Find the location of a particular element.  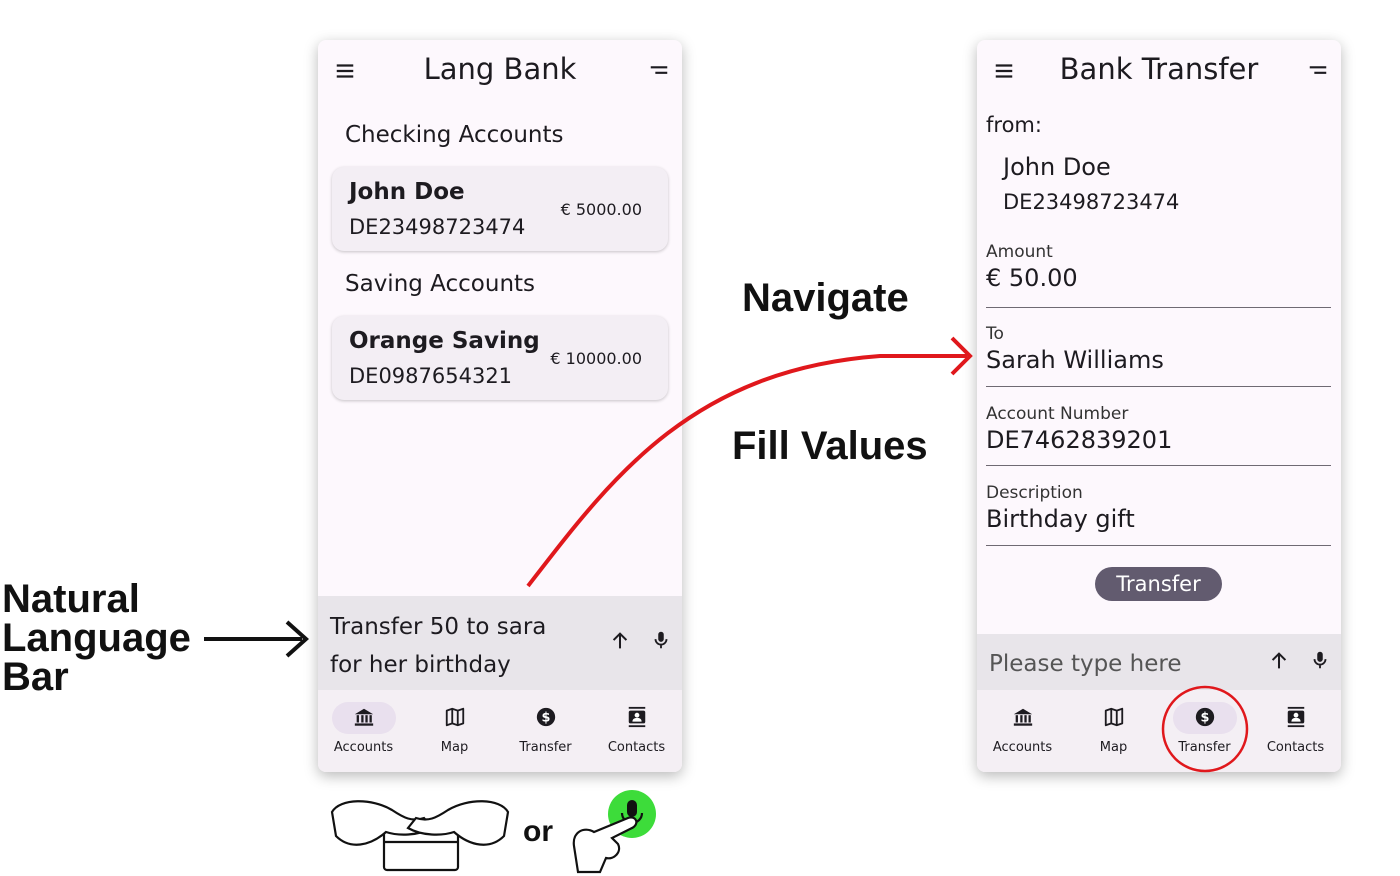

annotation-line-1: Natural is located at coordinates (71, 599).